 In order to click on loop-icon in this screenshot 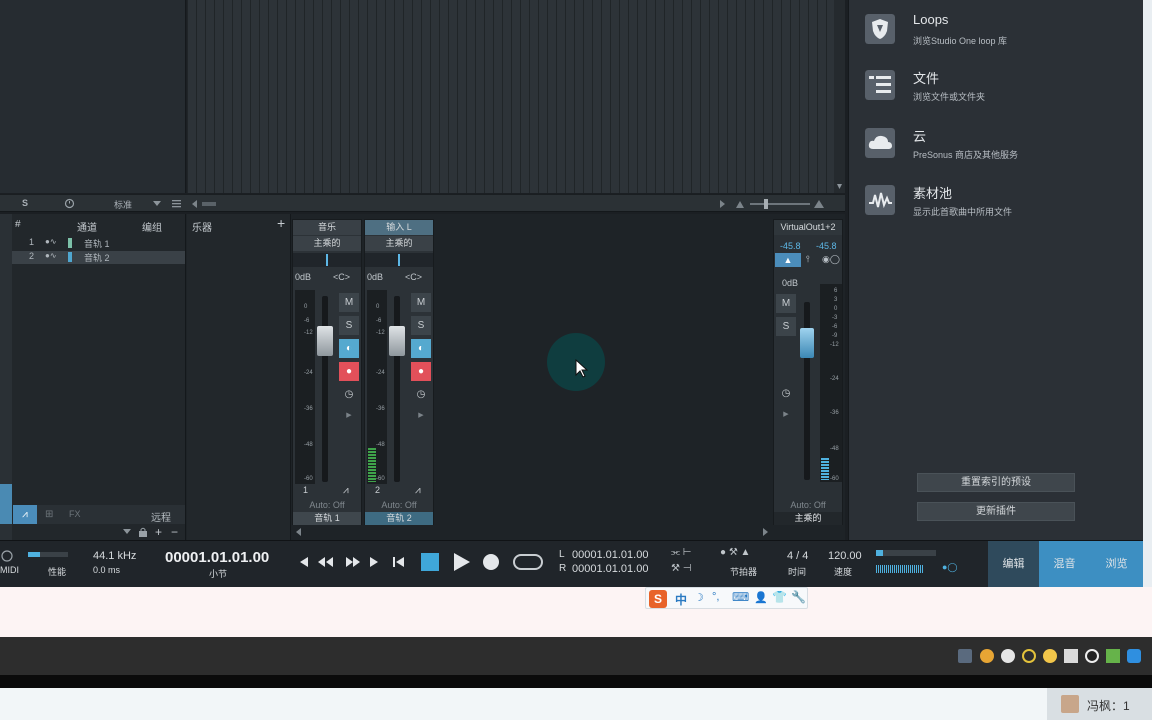, I will do `click(528, 562)`.